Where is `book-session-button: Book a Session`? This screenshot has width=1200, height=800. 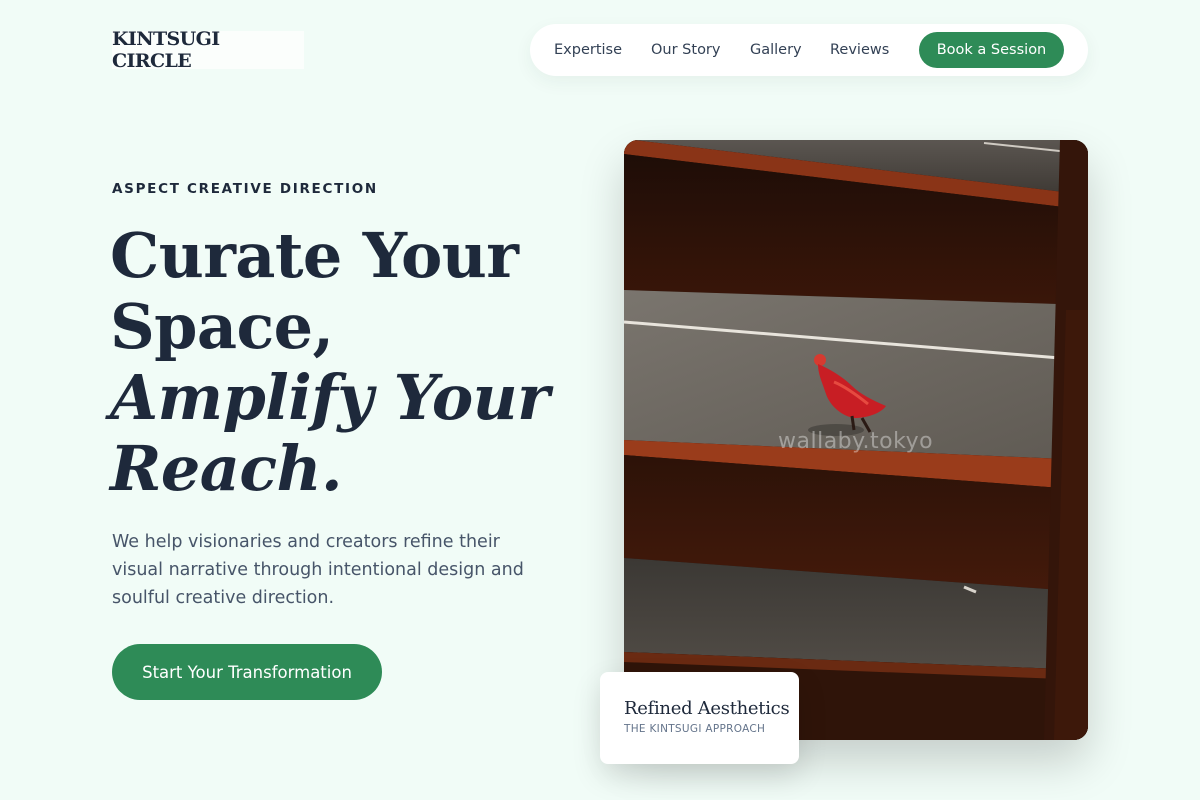
book-session-button: Book a Session is located at coordinates (991, 50).